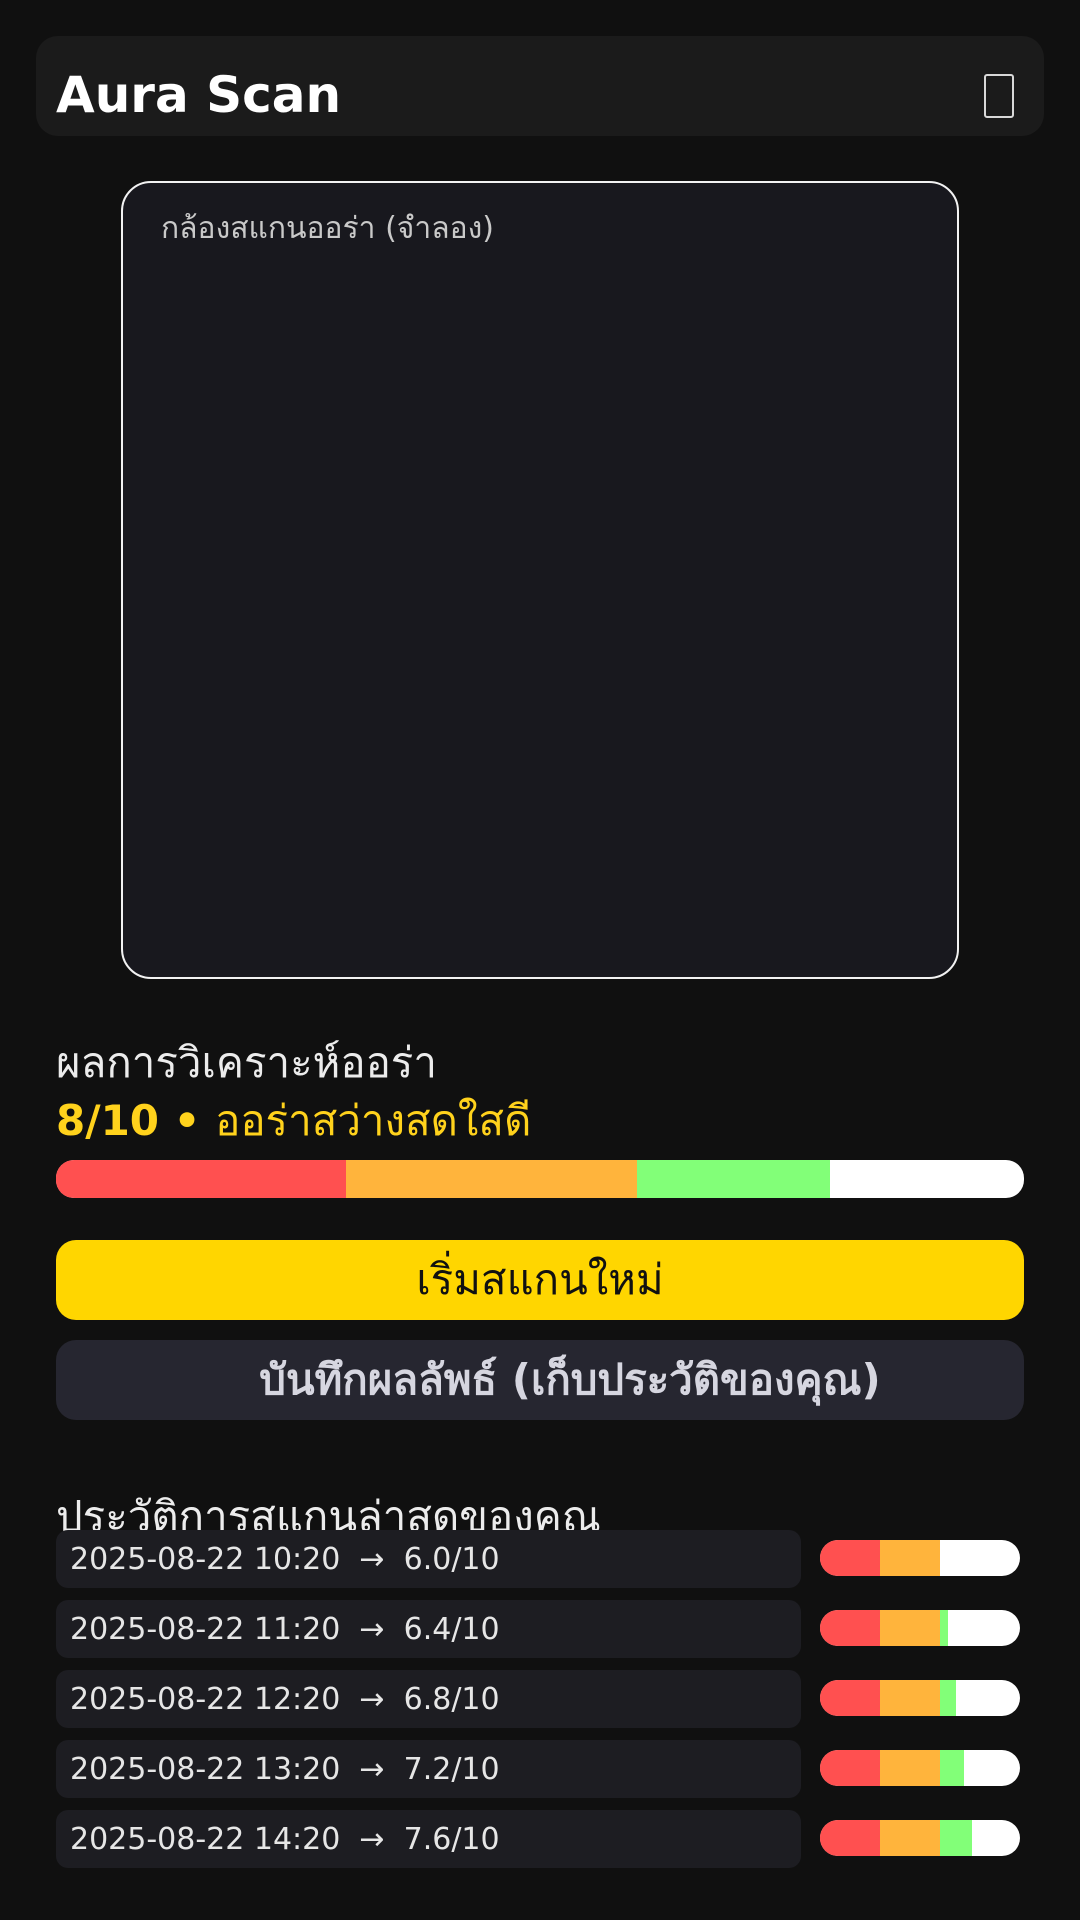 This screenshot has height=1920, width=1080. I want to click on history-item-text: 2025-08-22 10:20 → 6.0/10, so click(285, 1559).